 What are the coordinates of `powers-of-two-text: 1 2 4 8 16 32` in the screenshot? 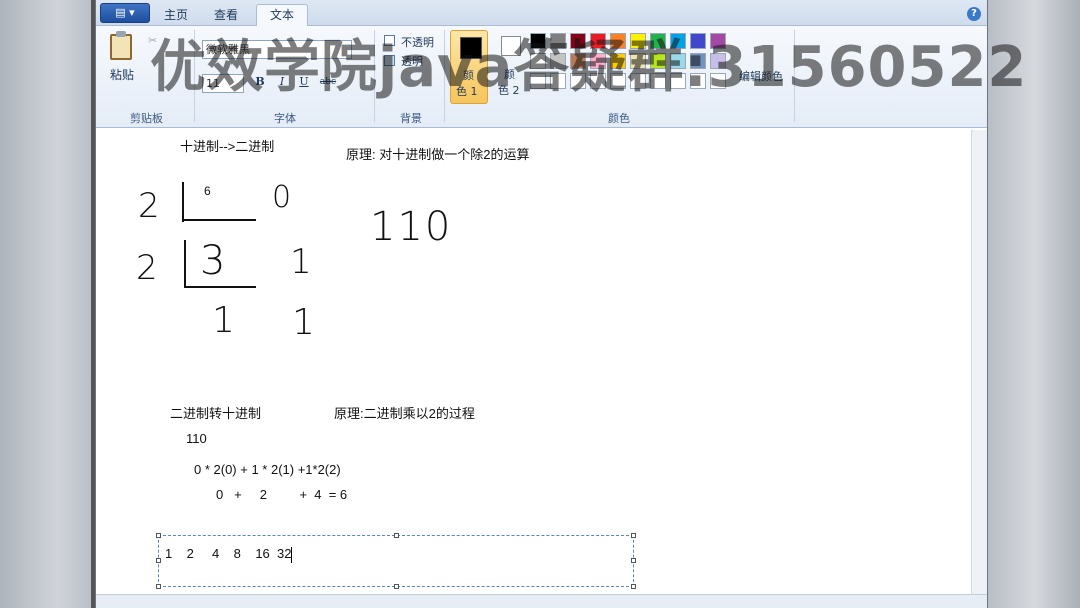 It's located at (229, 554).